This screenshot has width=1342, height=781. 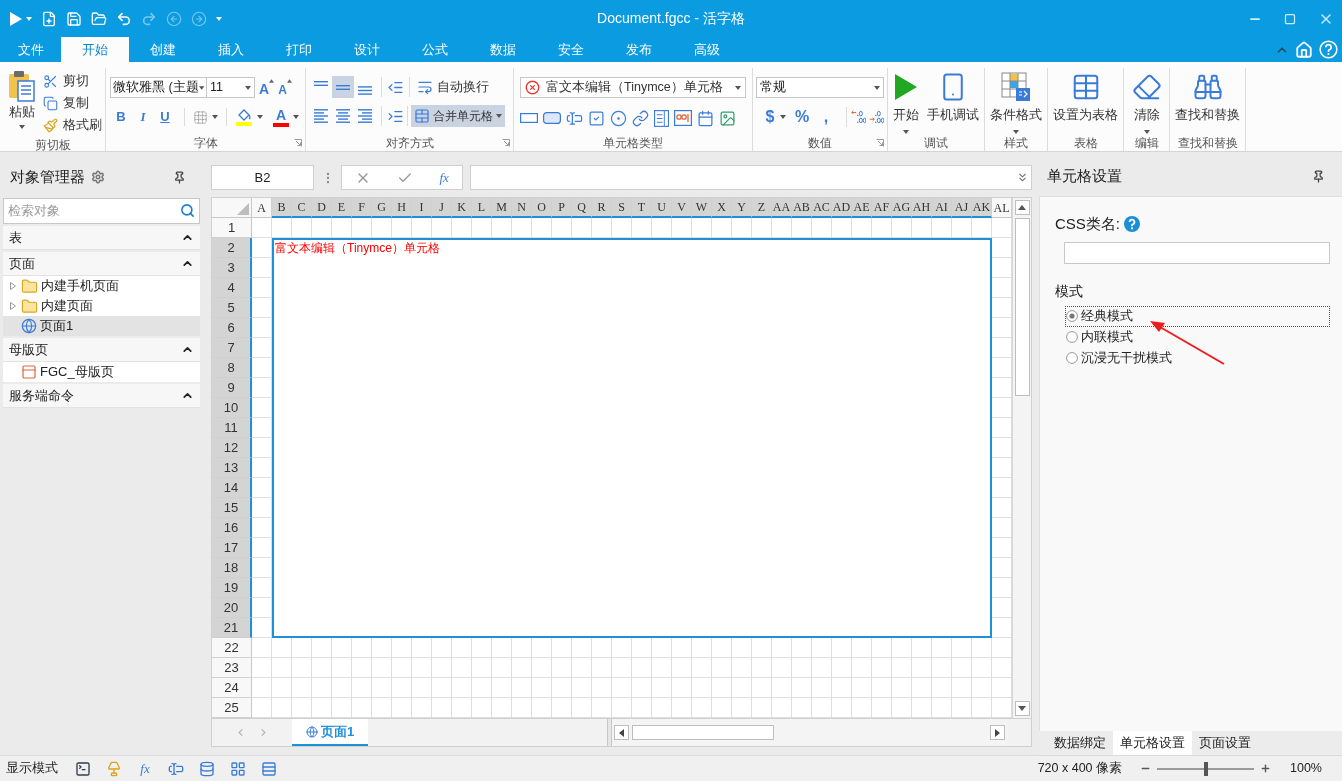 What do you see at coordinates (1225, 743) in the screenshot?
I see `panel-tab: 页面设置` at bounding box center [1225, 743].